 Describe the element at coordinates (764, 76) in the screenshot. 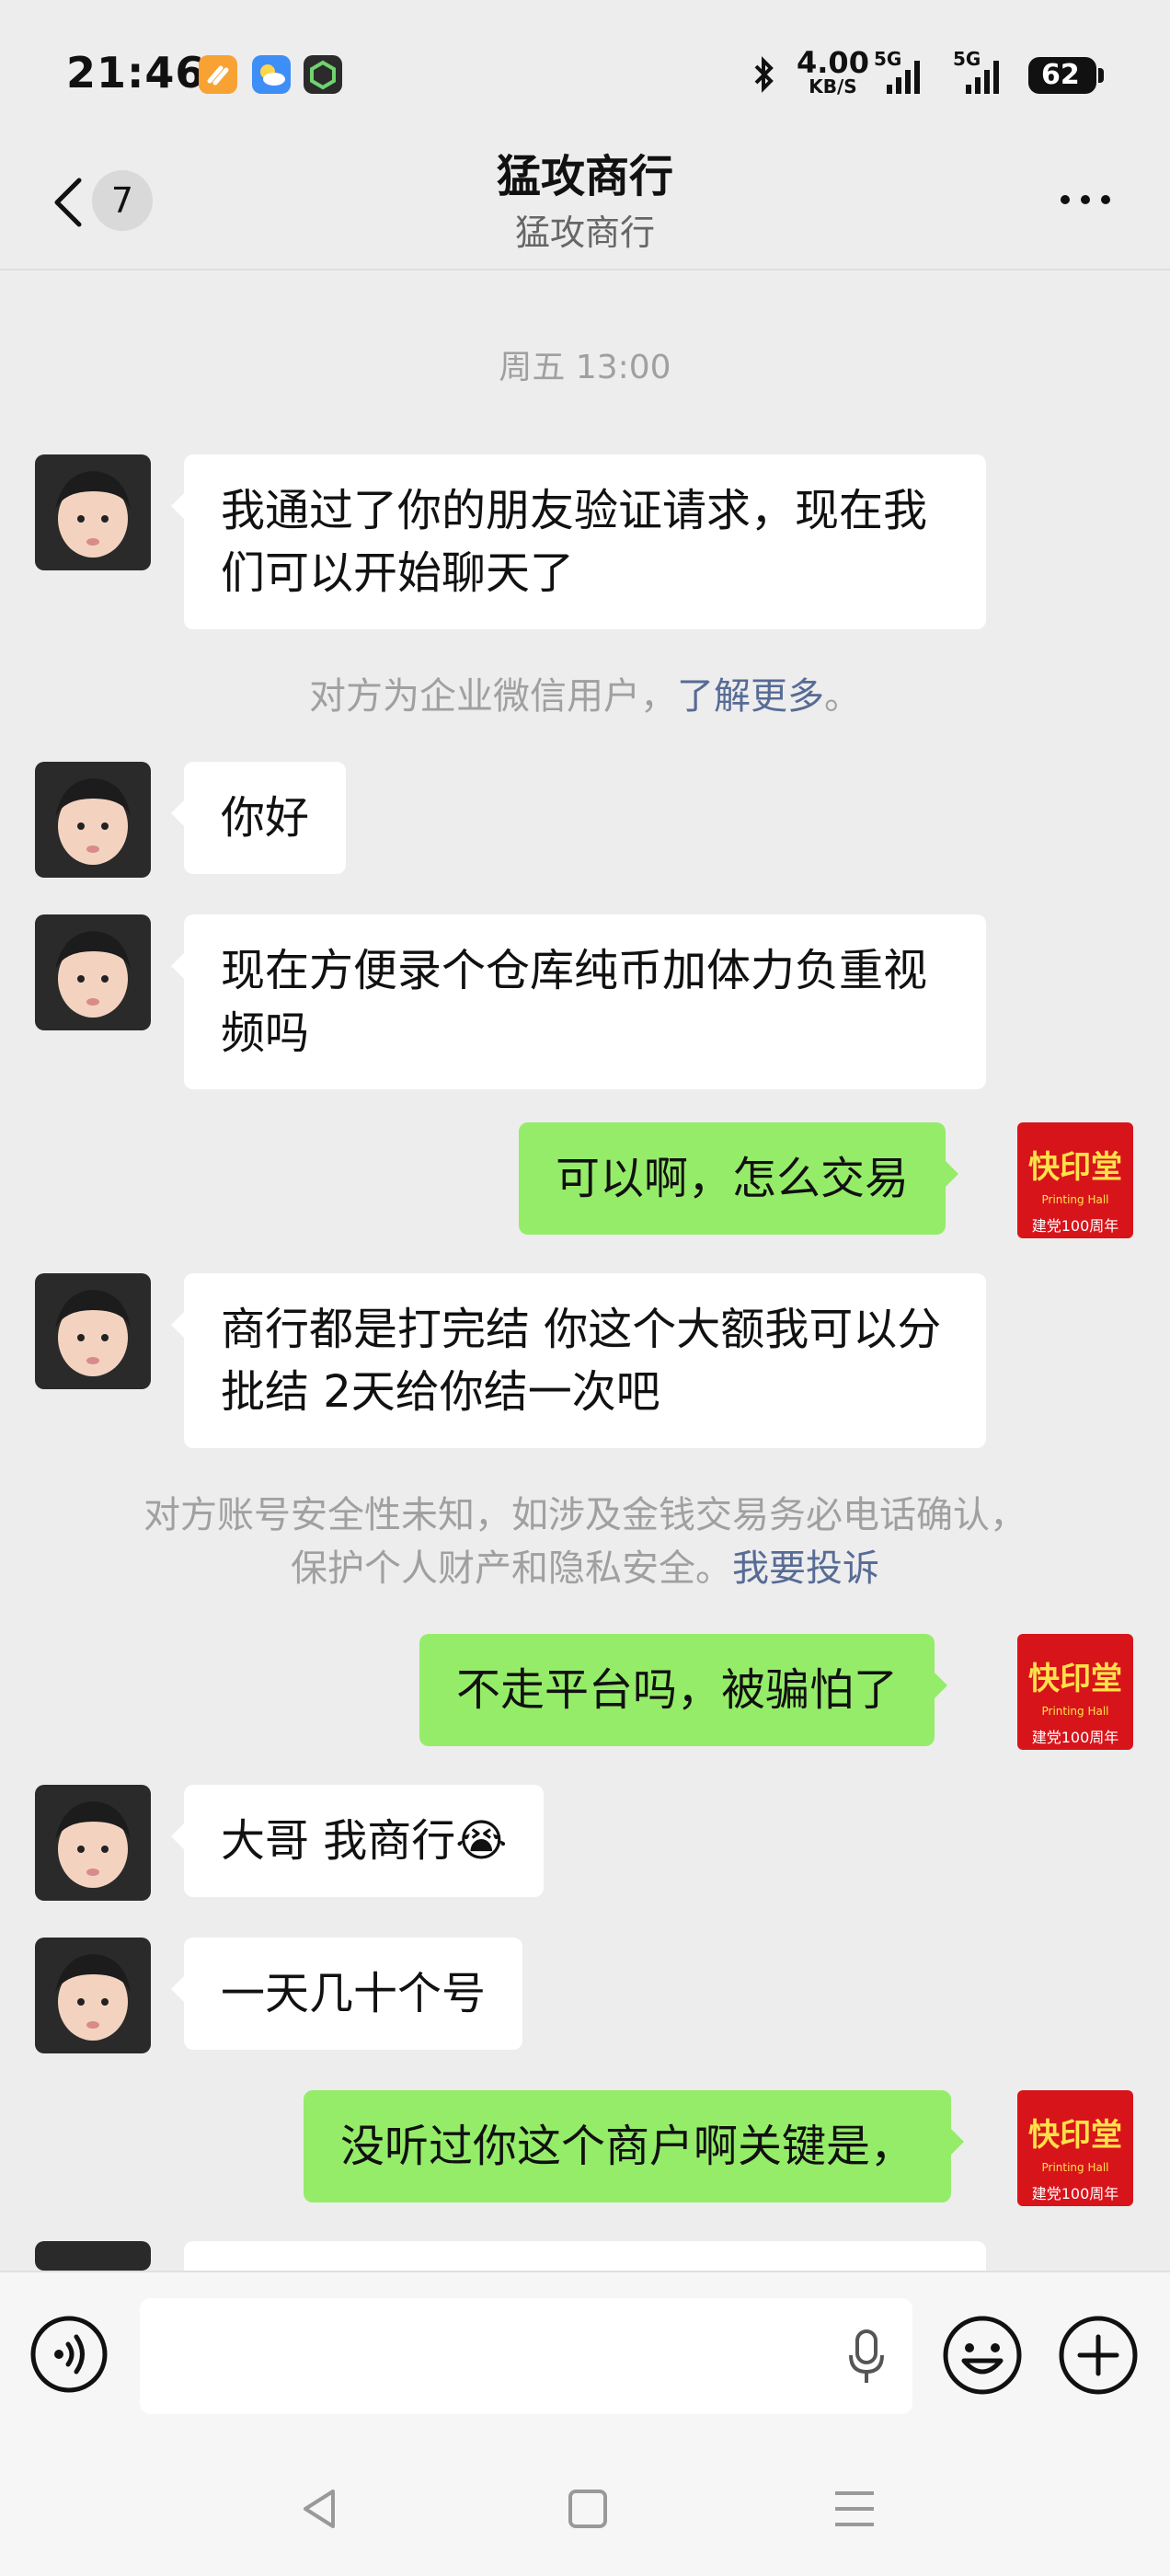

I see `bluetooth-icon` at that location.